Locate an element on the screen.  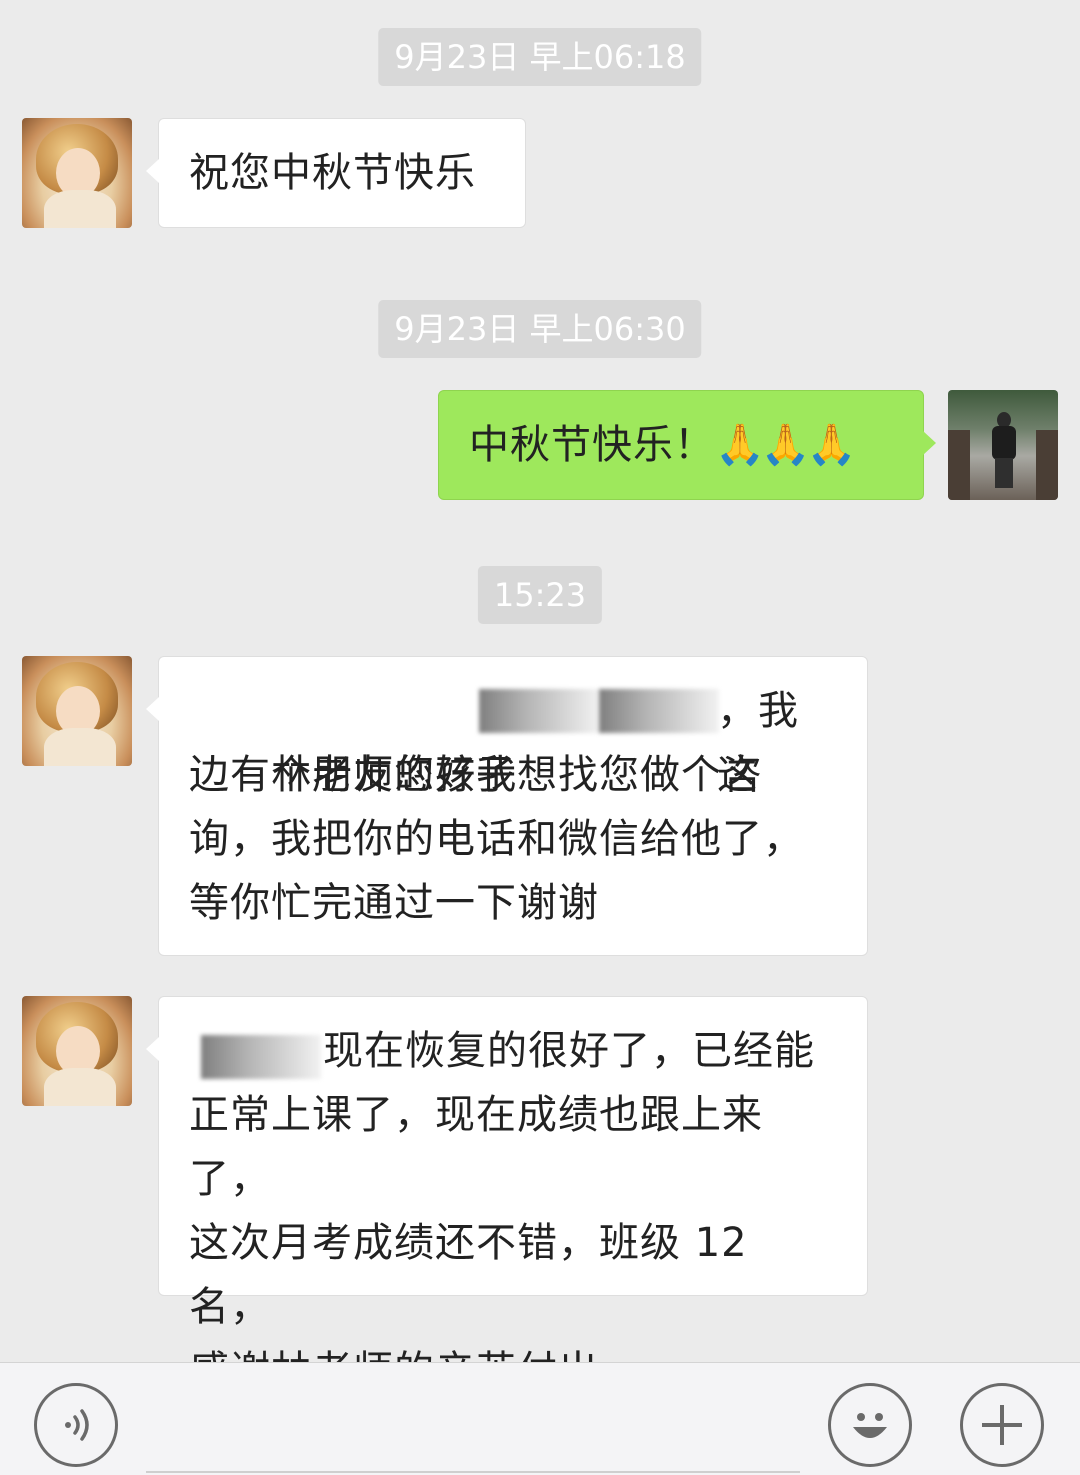
message-bubble-outgoing: 中秋节快乐！🙏🙏🙏 is located at coordinates (687, 445).